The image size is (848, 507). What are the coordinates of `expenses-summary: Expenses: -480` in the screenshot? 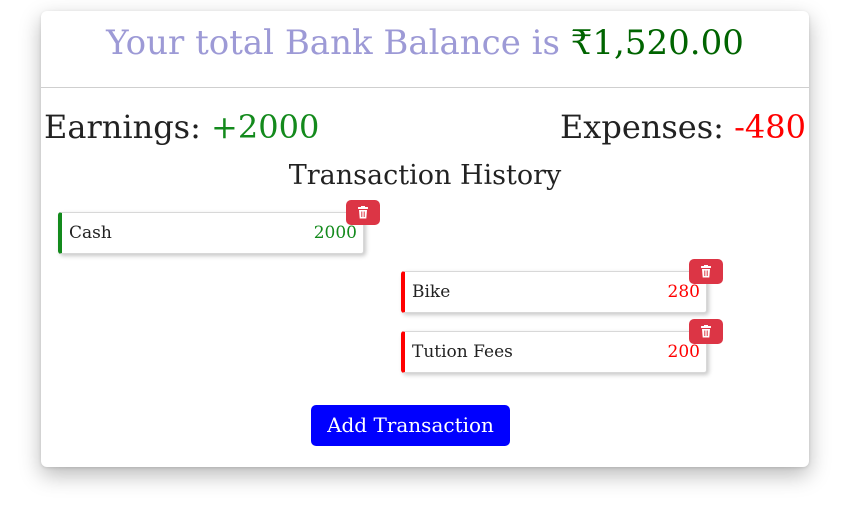 It's located at (683, 127).